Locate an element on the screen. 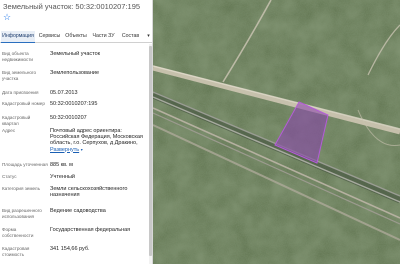  field-value: 50:32:0010207 is located at coordinates (68, 118).